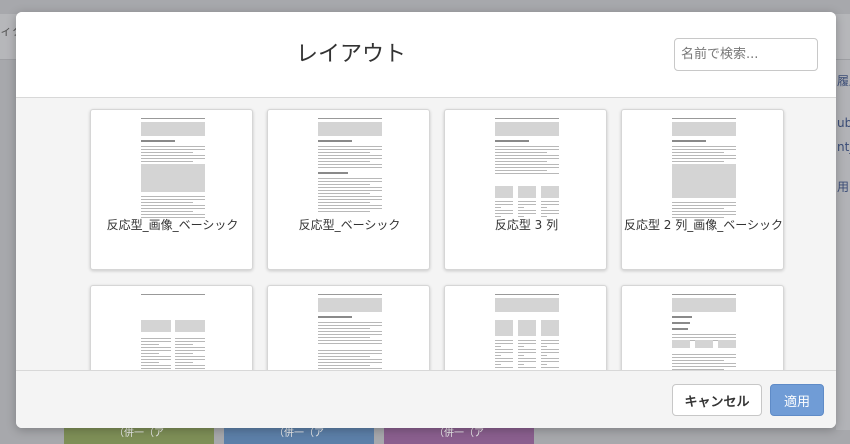  Describe the element at coordinates (797, 400) in the screenshot. I see `apply-button: 適用` at that location.